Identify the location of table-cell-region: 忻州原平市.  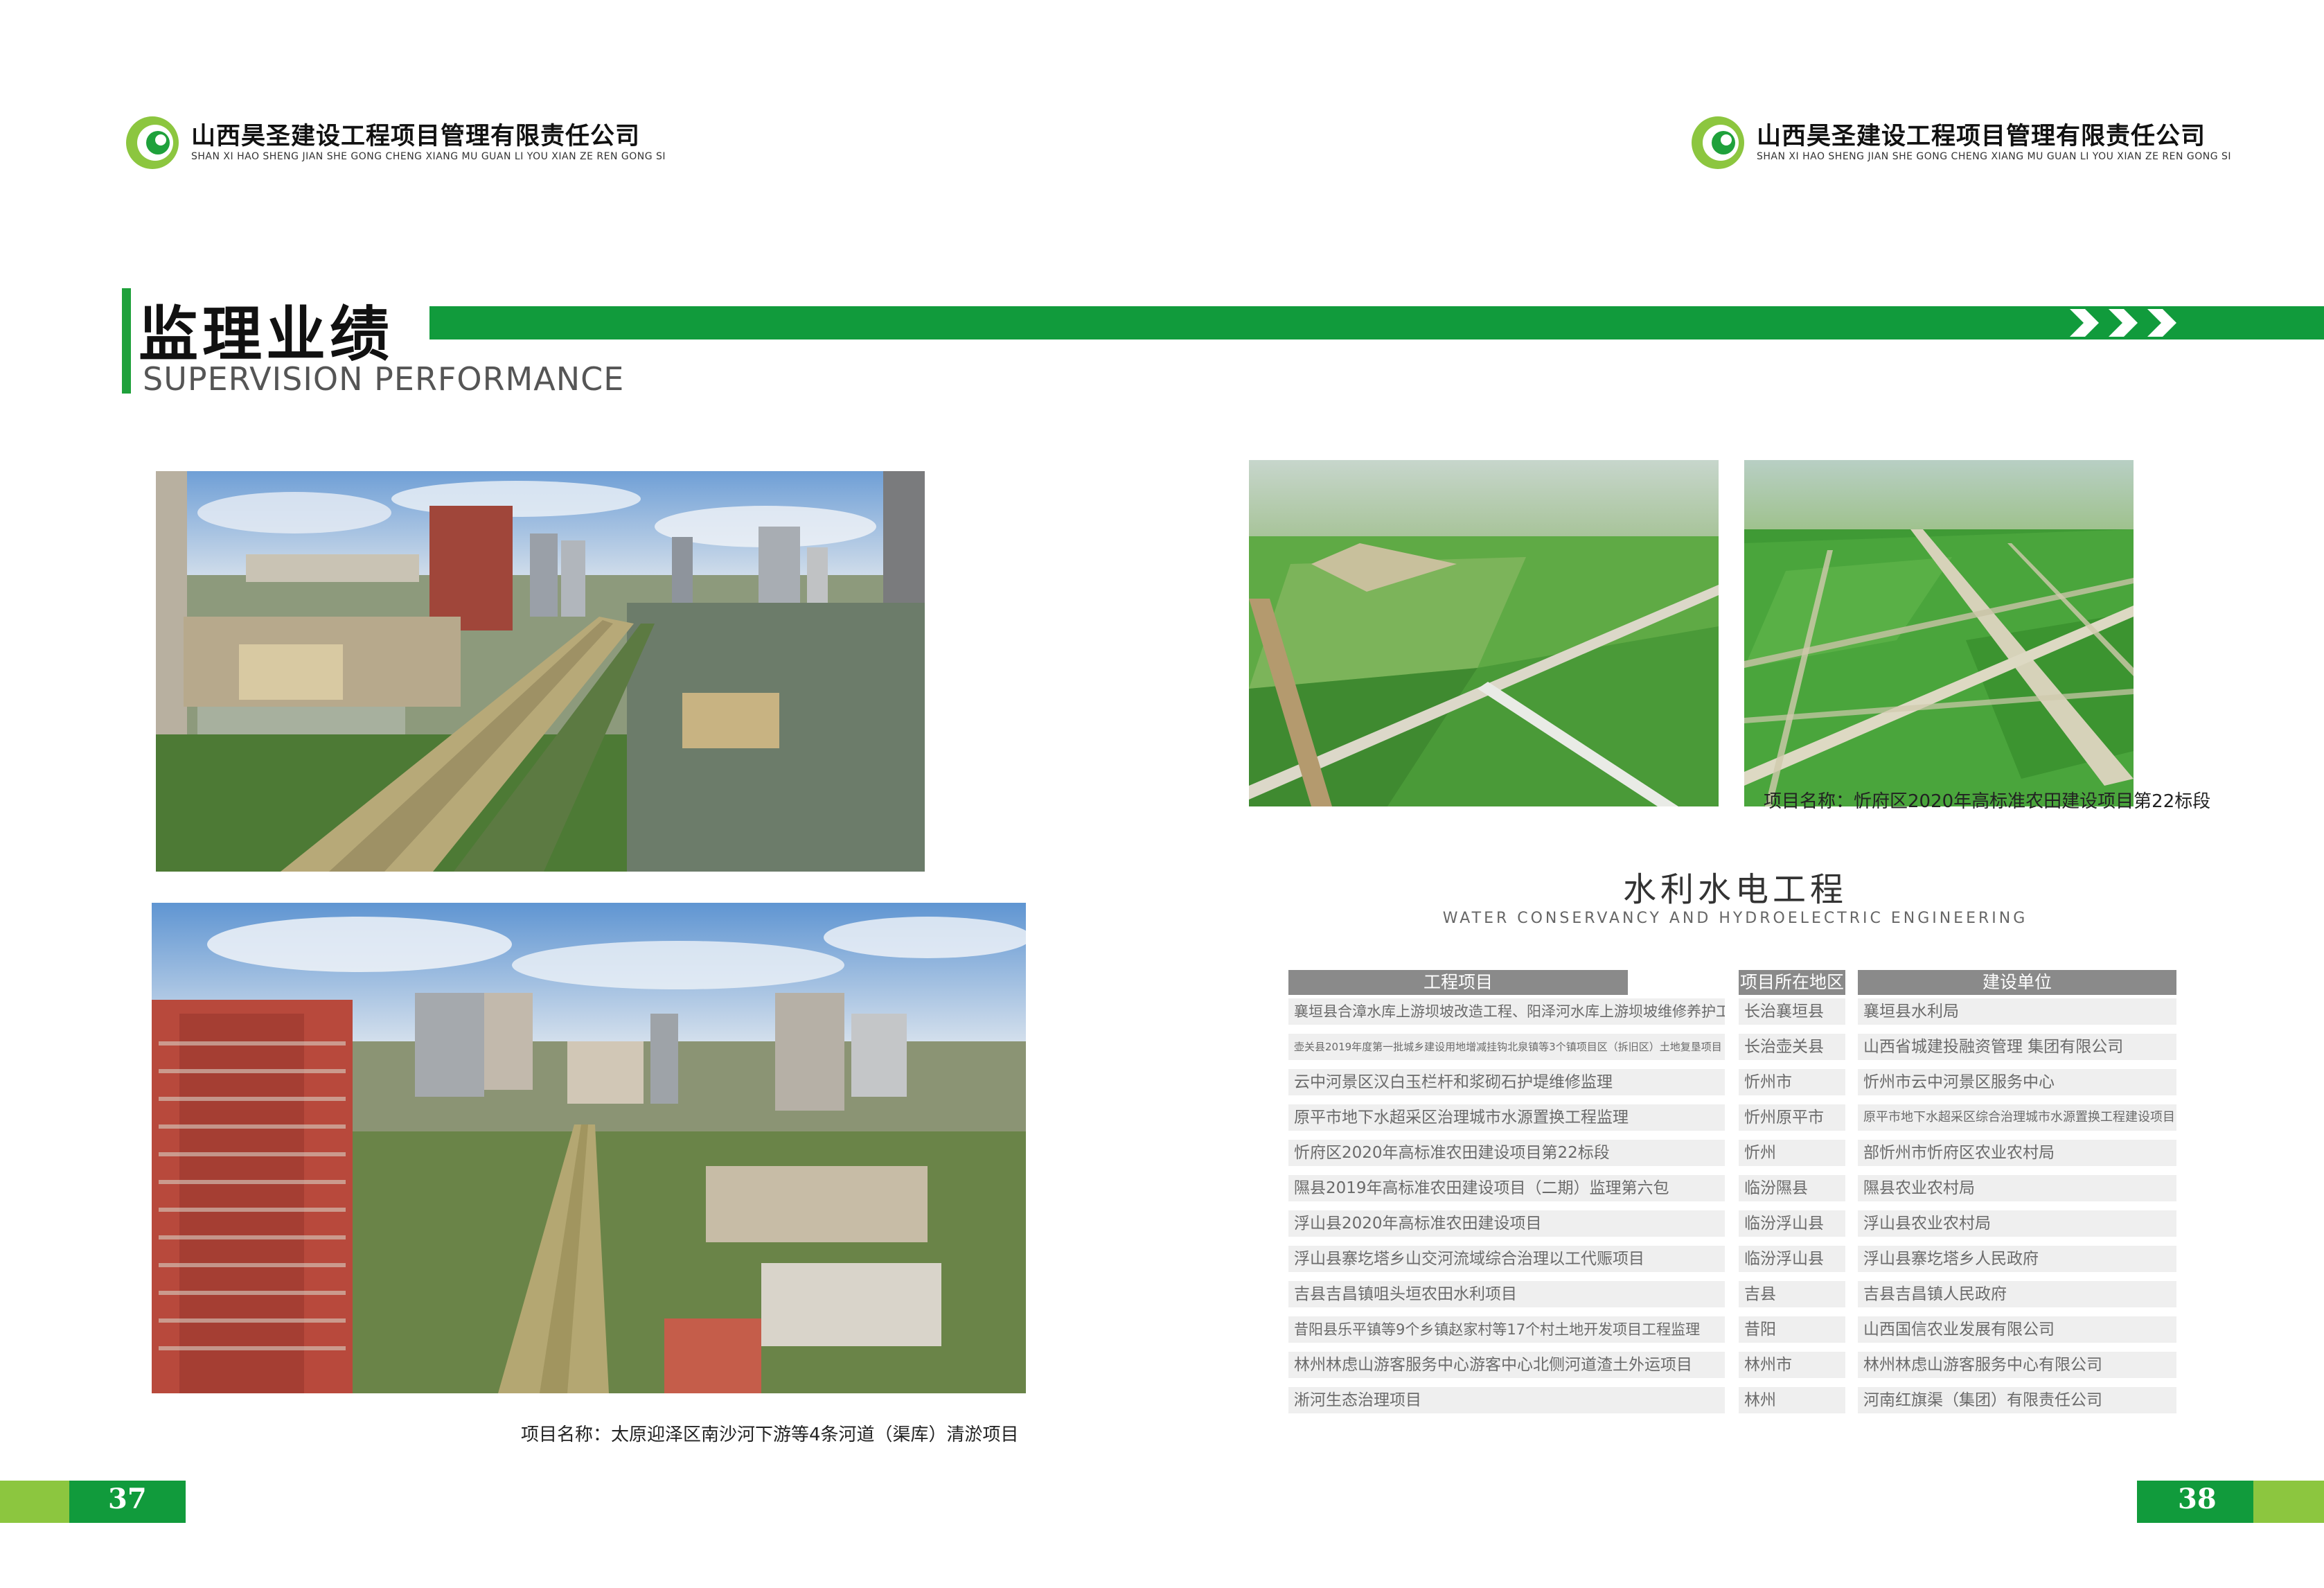
(1792, 1117).